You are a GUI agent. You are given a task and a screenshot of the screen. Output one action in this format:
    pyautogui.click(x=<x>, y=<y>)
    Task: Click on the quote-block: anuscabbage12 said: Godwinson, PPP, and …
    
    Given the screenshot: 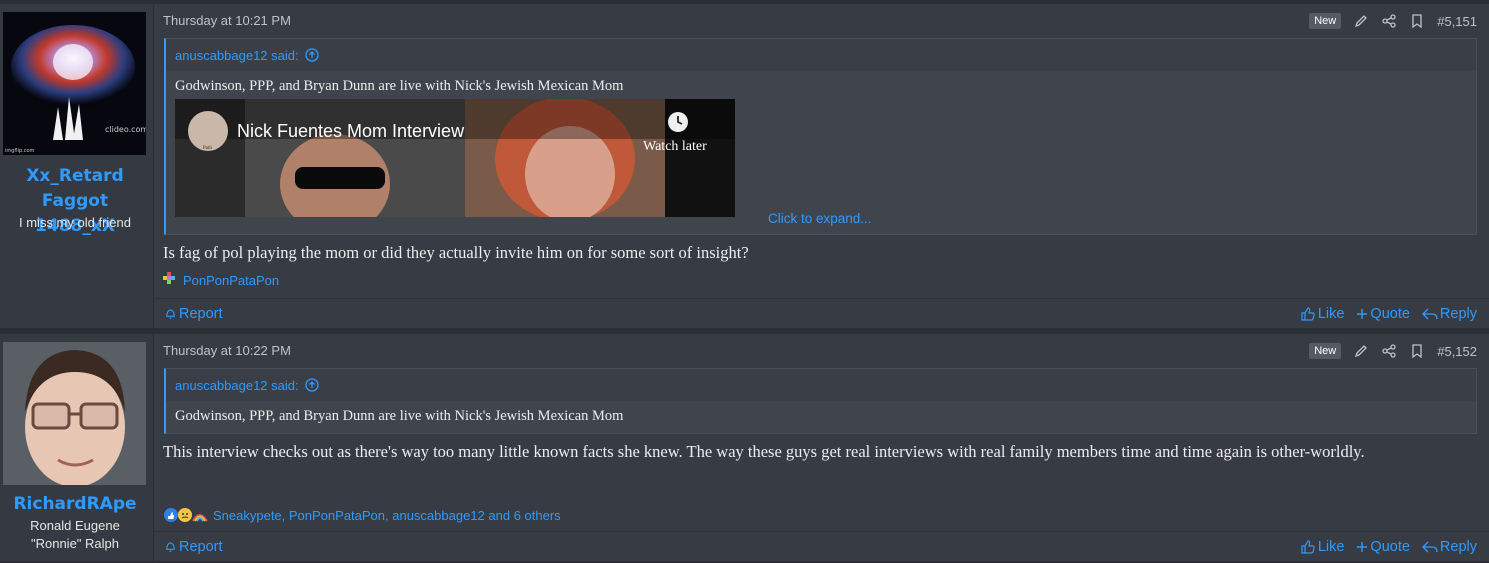 What is the action you would take?
    pyautogui.click(x=820, y=401)
    